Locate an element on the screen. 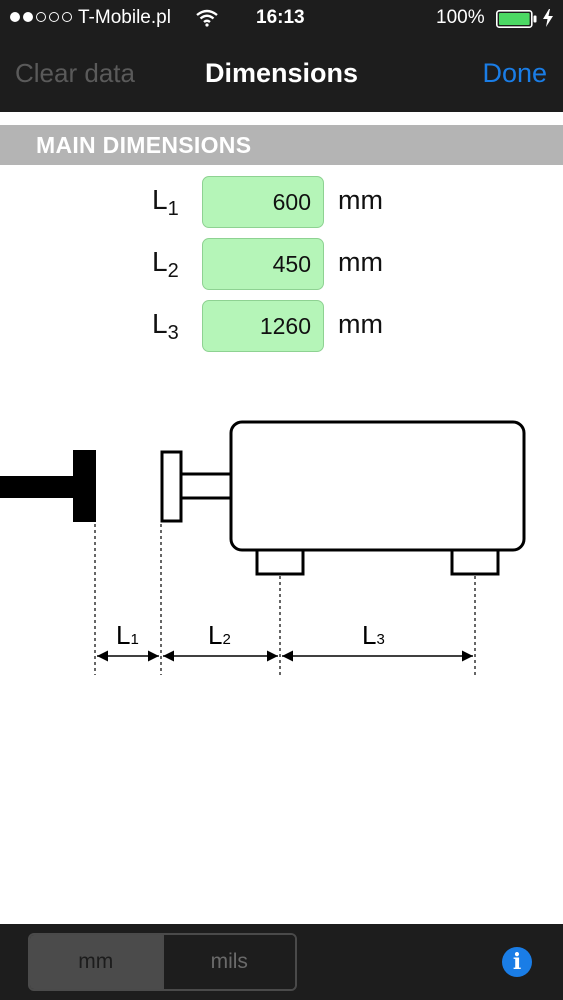 The width and height of the screenshot is (563, 1000). dimension-row-l2: L2 mm is located at coordinates (281, 265).